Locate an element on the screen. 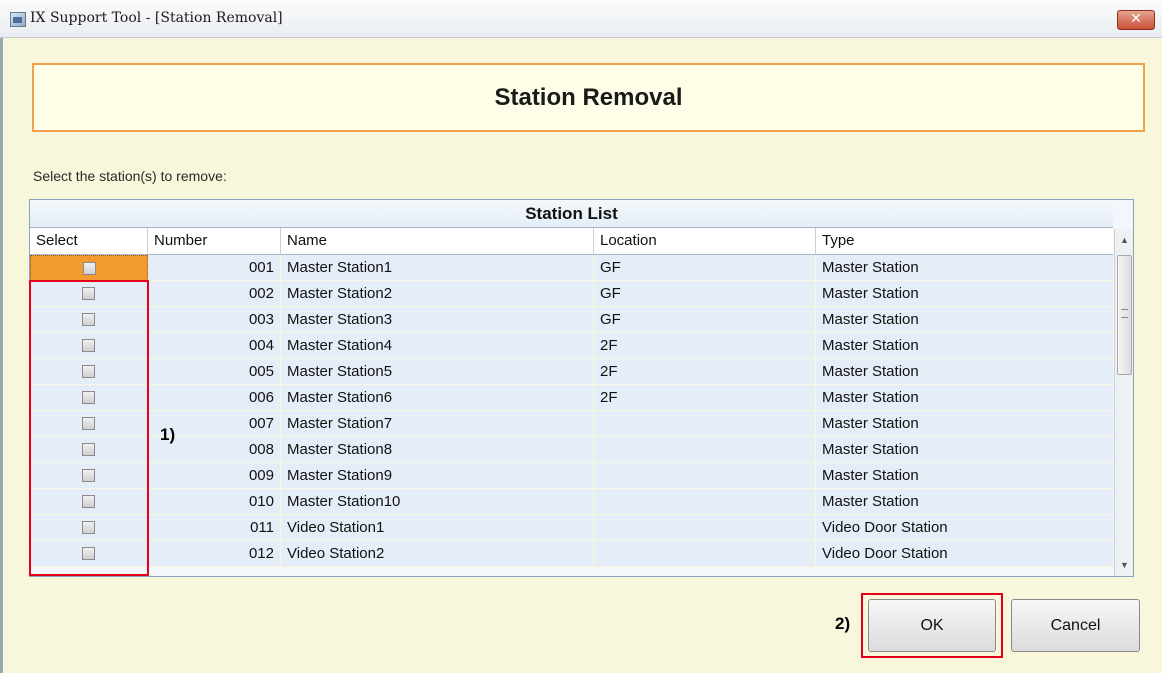 This screenshot has height=673, width=1162. station-list-title: Station List is located at coordinates (571, 214).